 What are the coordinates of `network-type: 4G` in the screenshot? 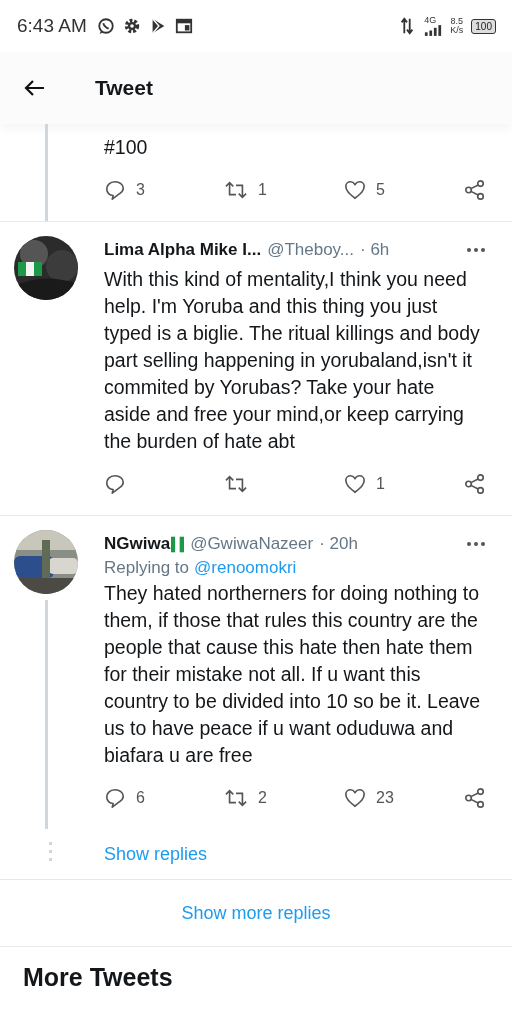 It's located at (430, 20).